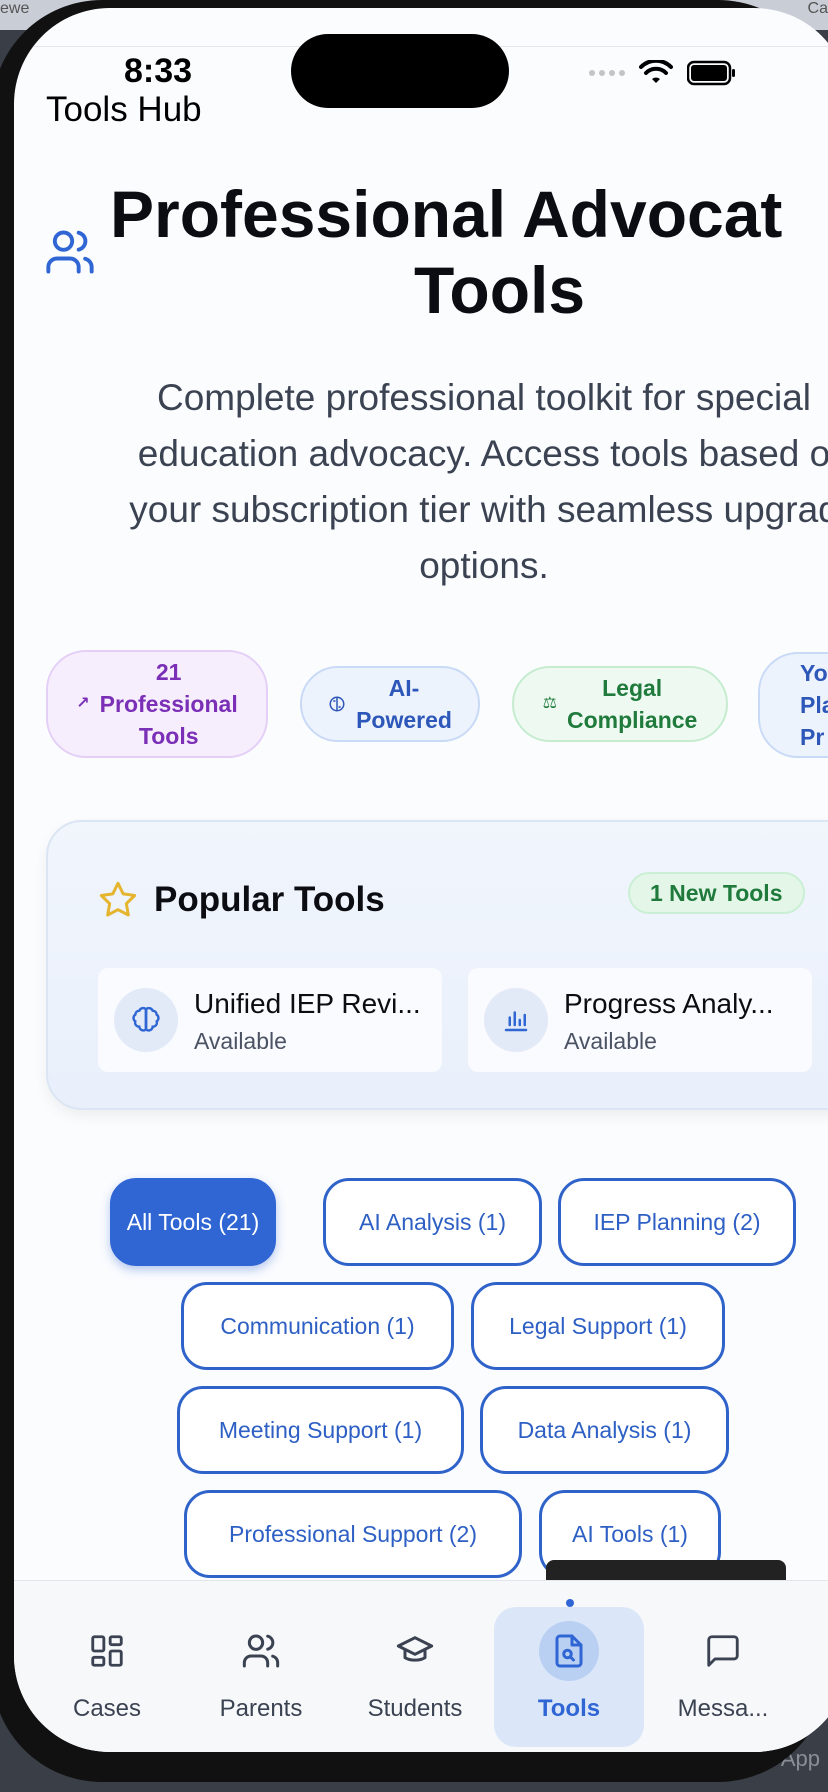 Image resolution: width=828 pixels, height=1792 pixels. What do you see at coordinates (604, 1430) in the screenshot?
I see `filter-chip-data-analysis: Data Analysis (1)` at bounding box center [604, 1430].